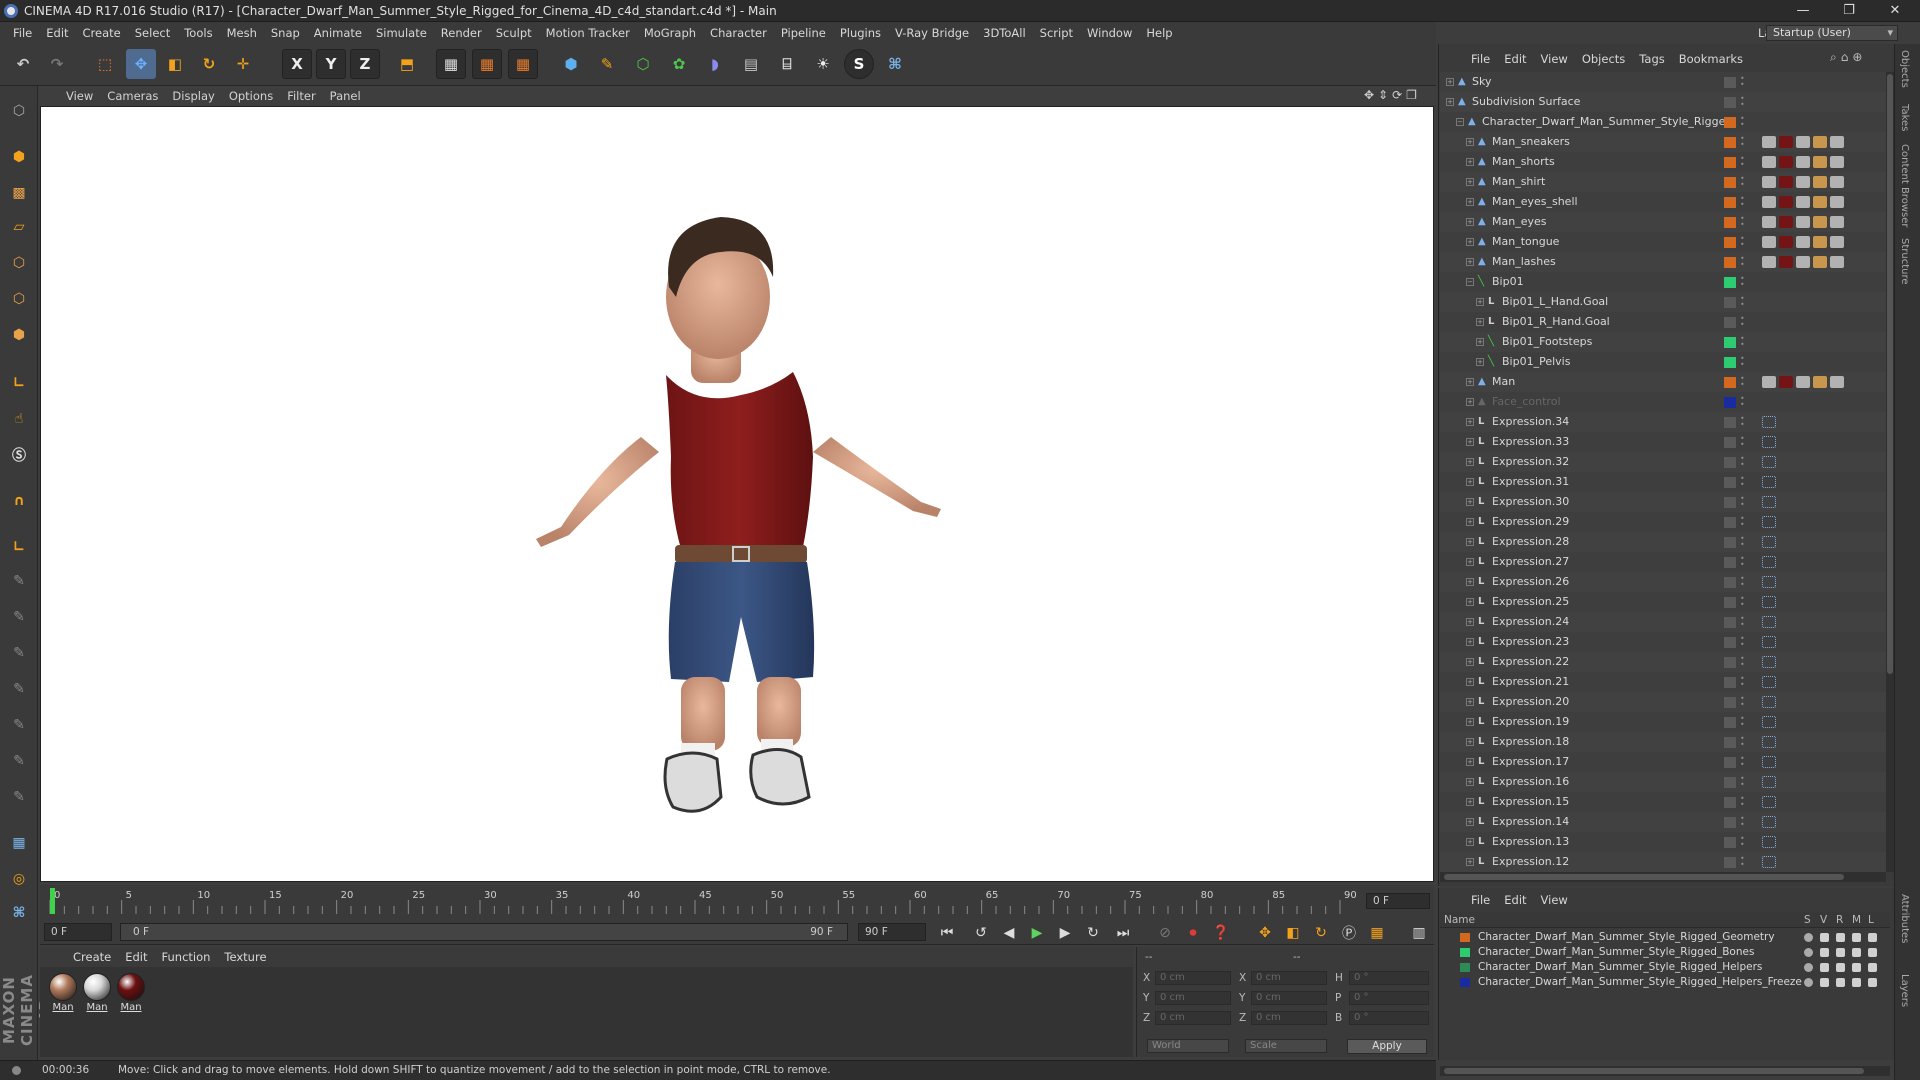 The image size is (1920, 1080). Describe the element at coordinates (19, 111) in the screenshot. I see `make-editable-icon: ⬡` at that location.